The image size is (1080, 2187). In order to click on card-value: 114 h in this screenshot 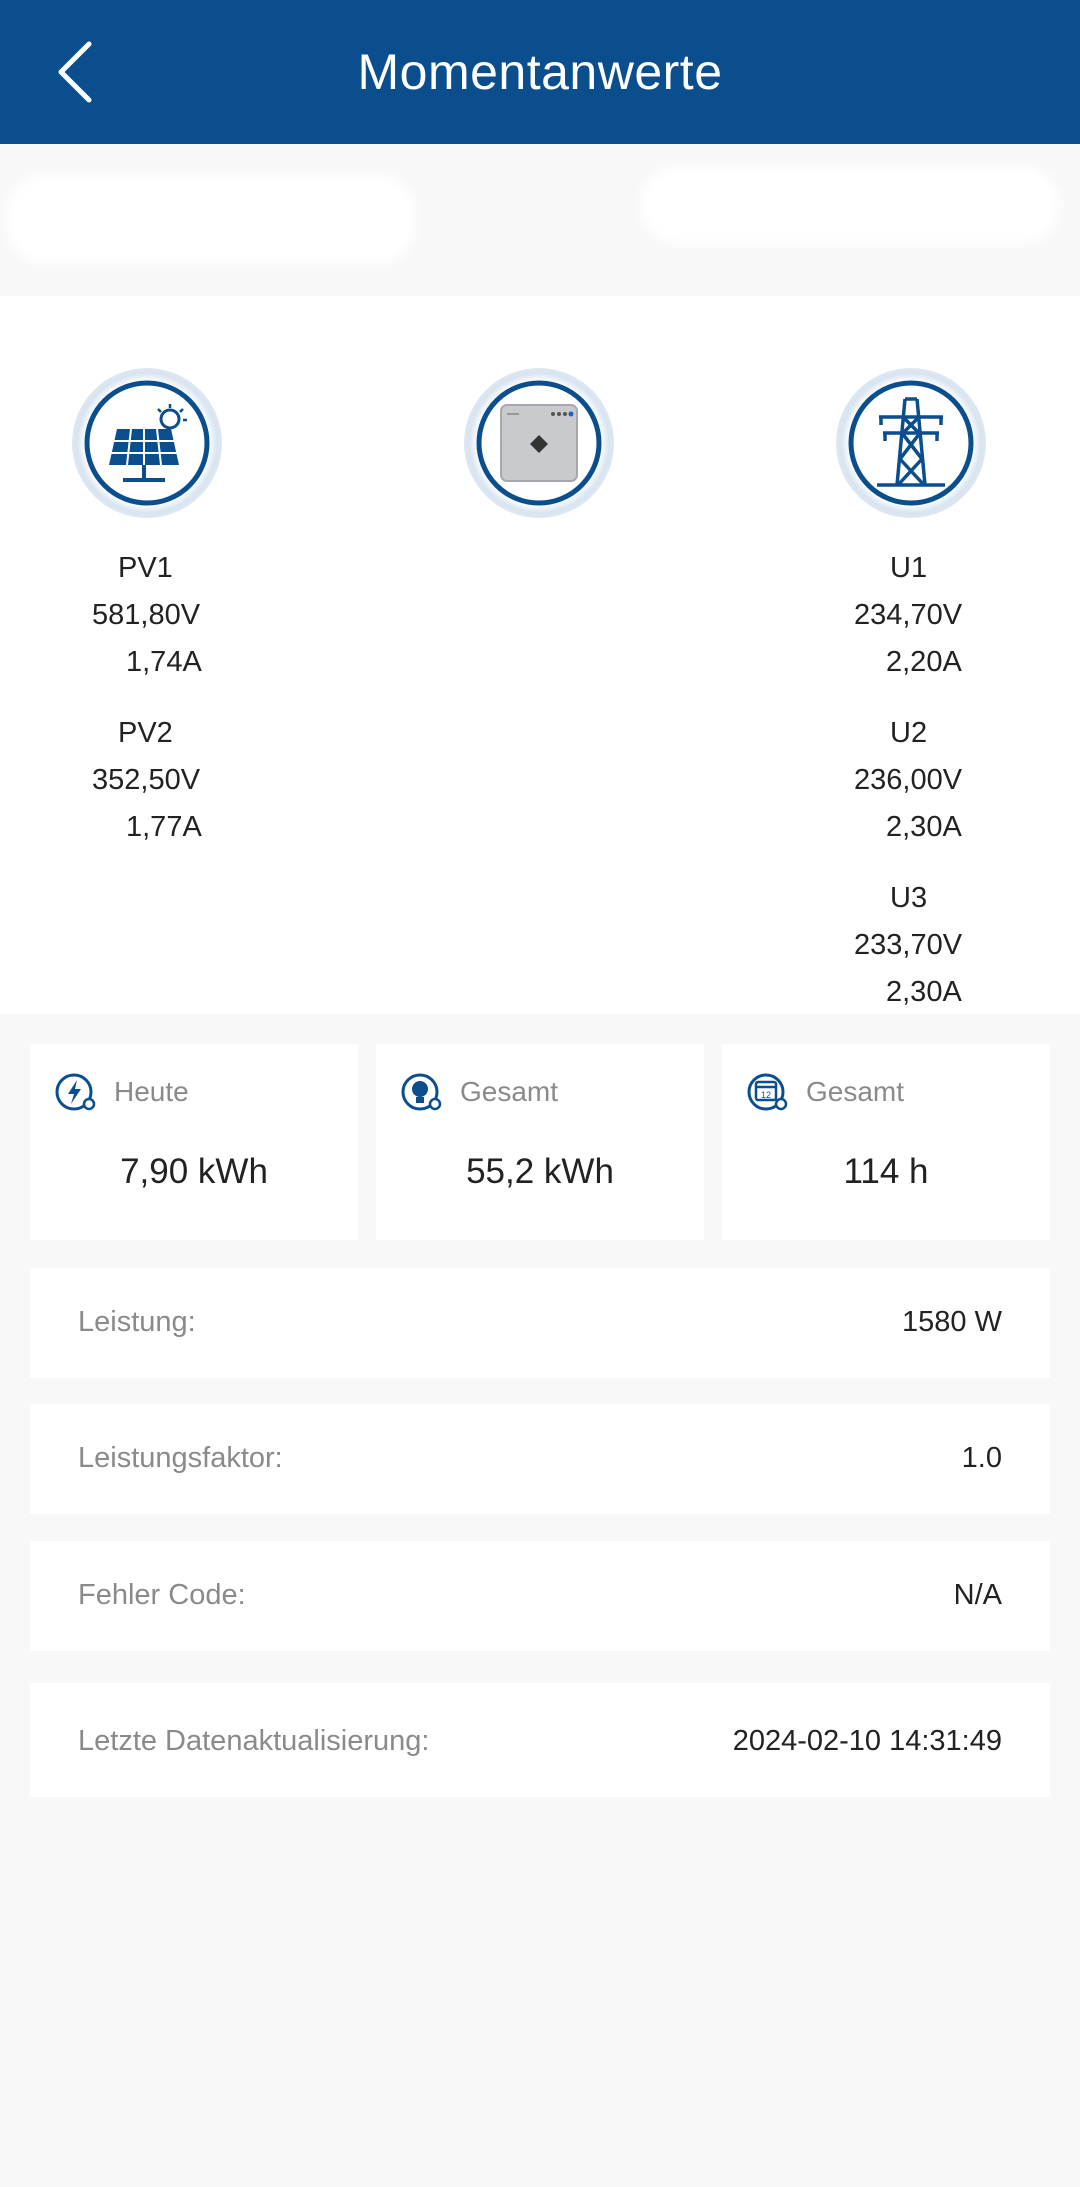, I will do `click(886, 1171)`.